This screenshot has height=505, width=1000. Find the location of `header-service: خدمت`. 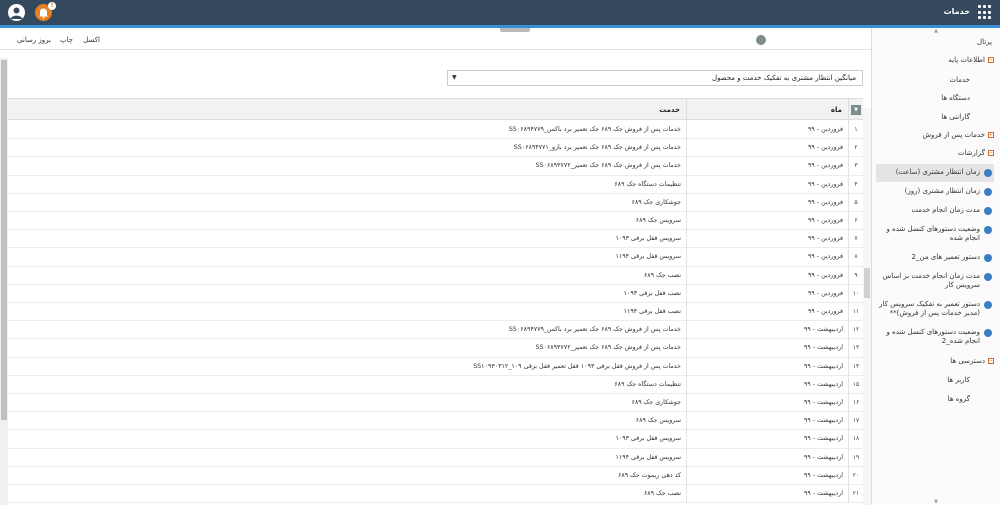

header-service: خدمت is located at coordinates (347, 110).